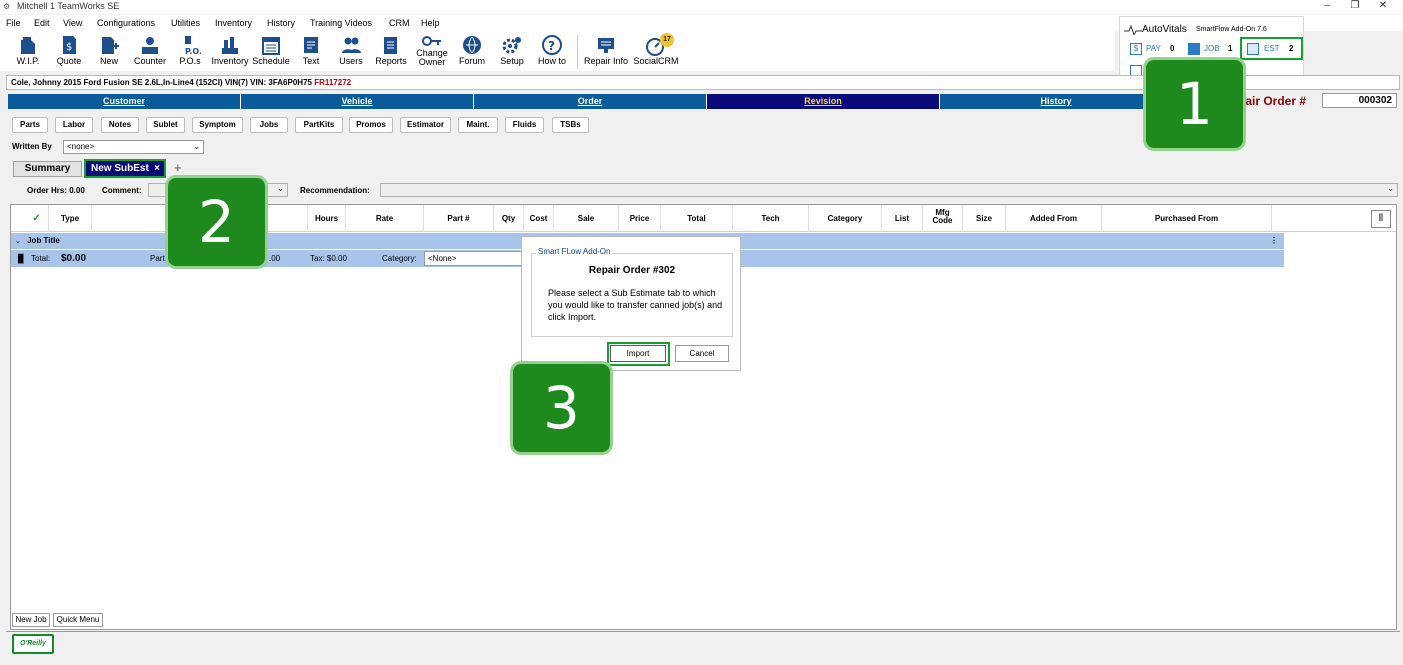 This screenshot has height=665, width=1403. Describe the element at coordinates (430, 23) in the screenshot. I see `menu-help: Help` at that location.